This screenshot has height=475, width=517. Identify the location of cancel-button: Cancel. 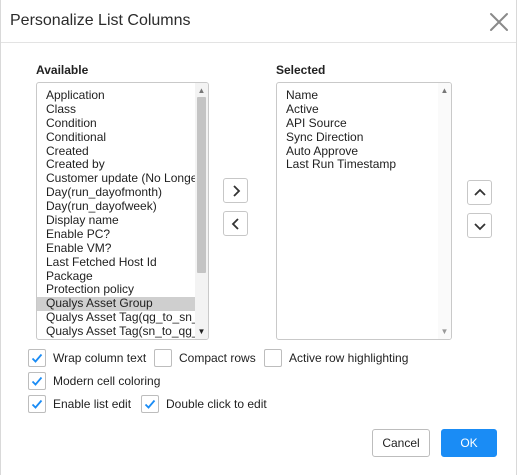
(401, 443).